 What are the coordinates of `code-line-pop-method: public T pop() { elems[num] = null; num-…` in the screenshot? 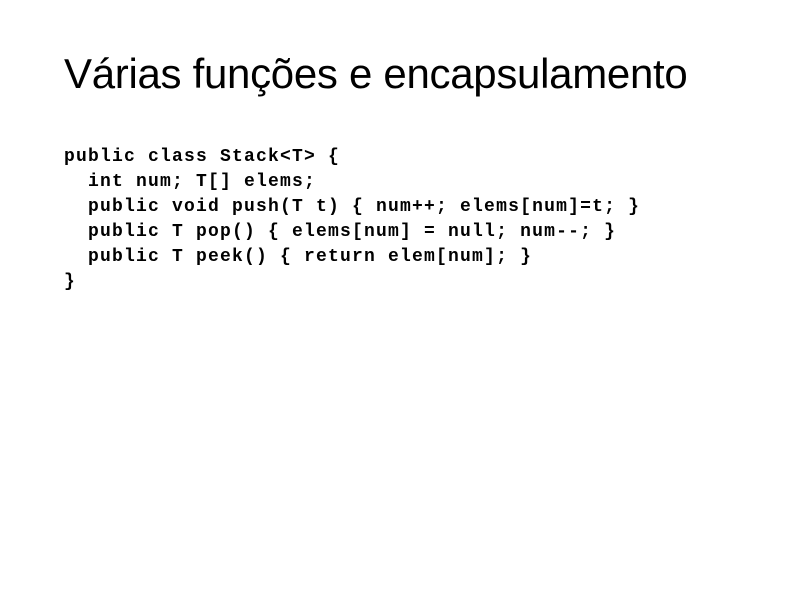 It's located at (340, 232).